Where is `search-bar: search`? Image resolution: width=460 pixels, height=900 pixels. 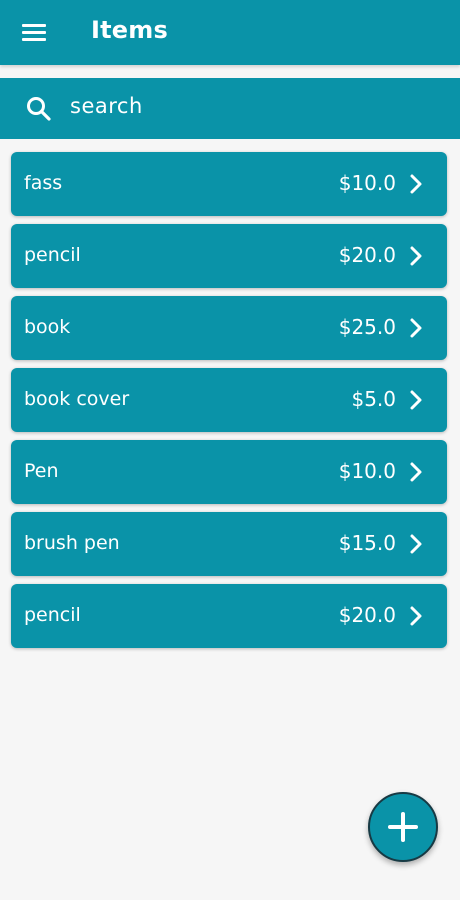
search-bar: search is located at coordinates (230, 108).